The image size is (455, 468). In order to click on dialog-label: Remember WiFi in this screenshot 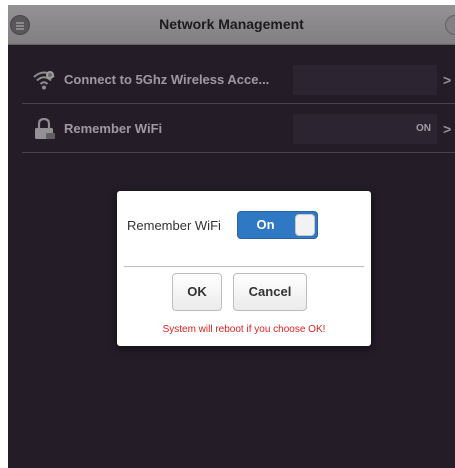, I will do `click(174, 225)`.